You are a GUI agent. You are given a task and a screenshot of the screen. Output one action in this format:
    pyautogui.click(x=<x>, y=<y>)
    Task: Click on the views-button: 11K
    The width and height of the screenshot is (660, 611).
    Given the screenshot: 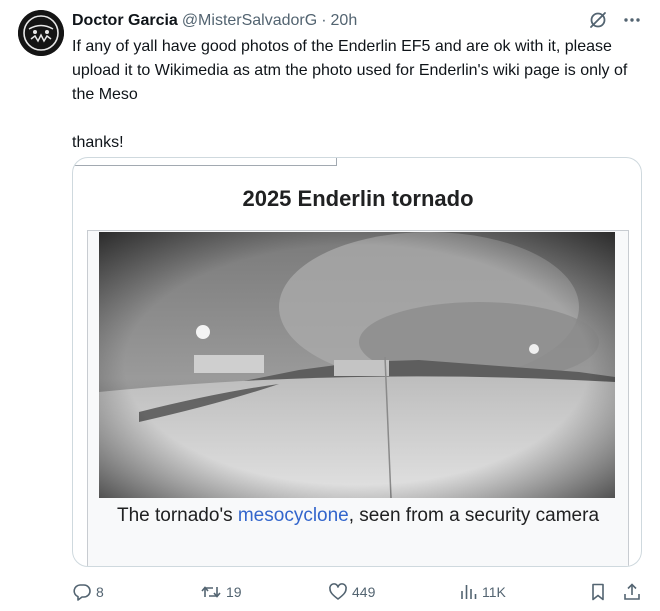 What is the action you would take?
    pyautogui.click(x=482, y=592)
    